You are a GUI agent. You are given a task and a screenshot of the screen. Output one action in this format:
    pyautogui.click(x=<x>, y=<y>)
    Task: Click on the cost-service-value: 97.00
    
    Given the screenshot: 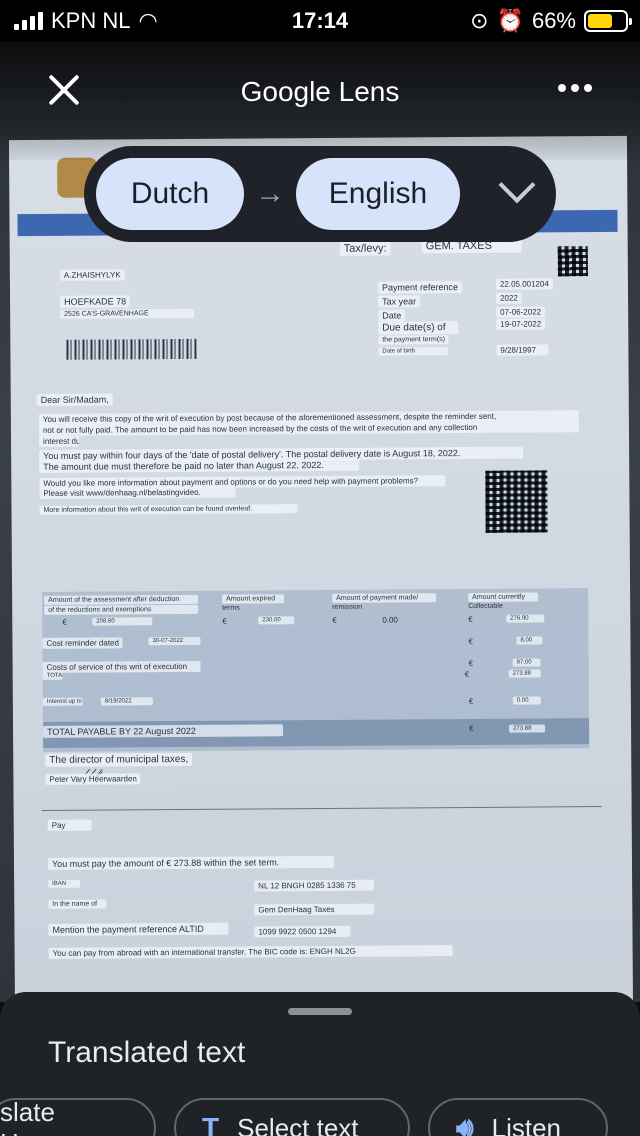 What is the action you would take?
    pyautogui.click(x=526, y=662)
    